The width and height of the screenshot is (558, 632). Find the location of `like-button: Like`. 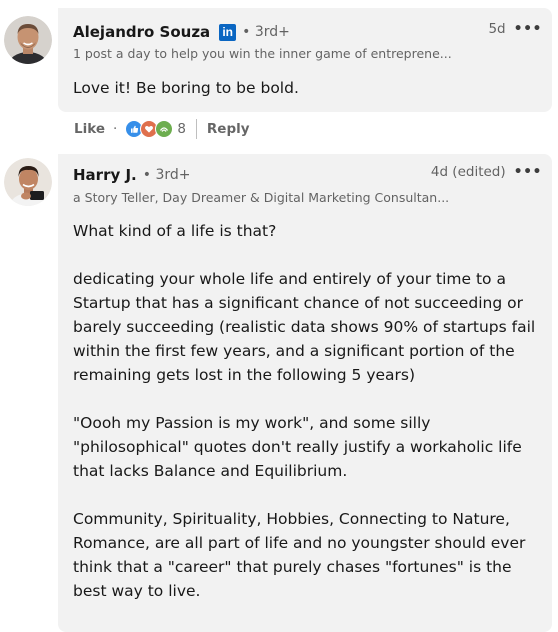

like-button: Like is located at coordinates (89, 129).